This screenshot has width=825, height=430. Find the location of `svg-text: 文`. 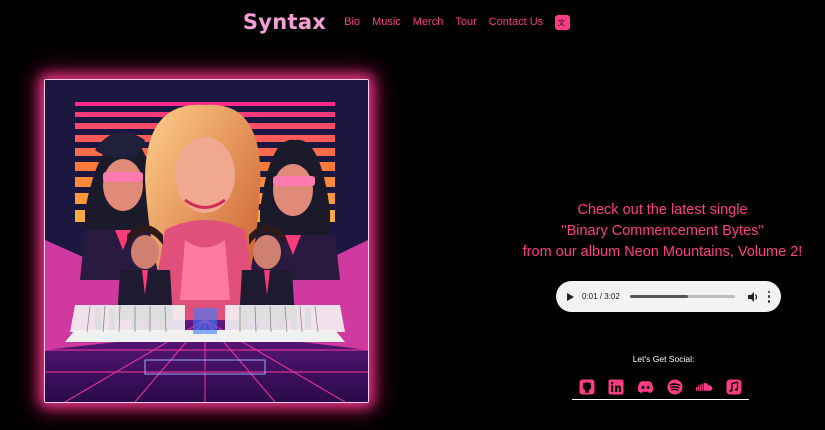

svg-text: 文 is located at coordinates (561, 22).